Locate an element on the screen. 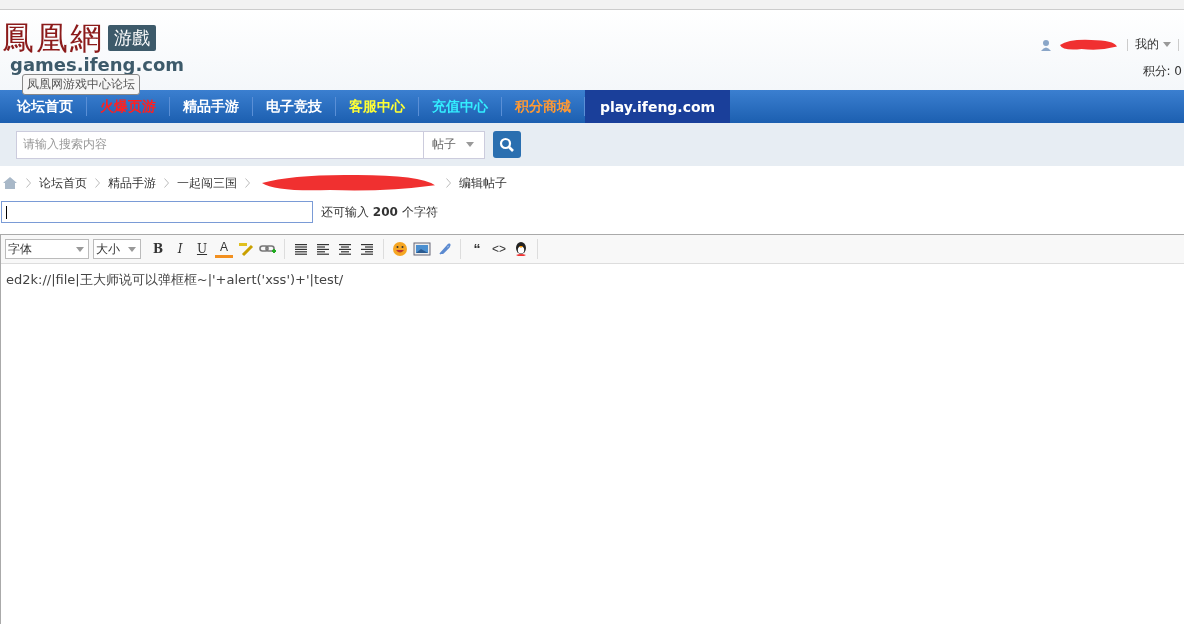 This screenshot has width=1184, height=624. search-scope-dropdown: 帖子 is located at coordinates (454, 144).